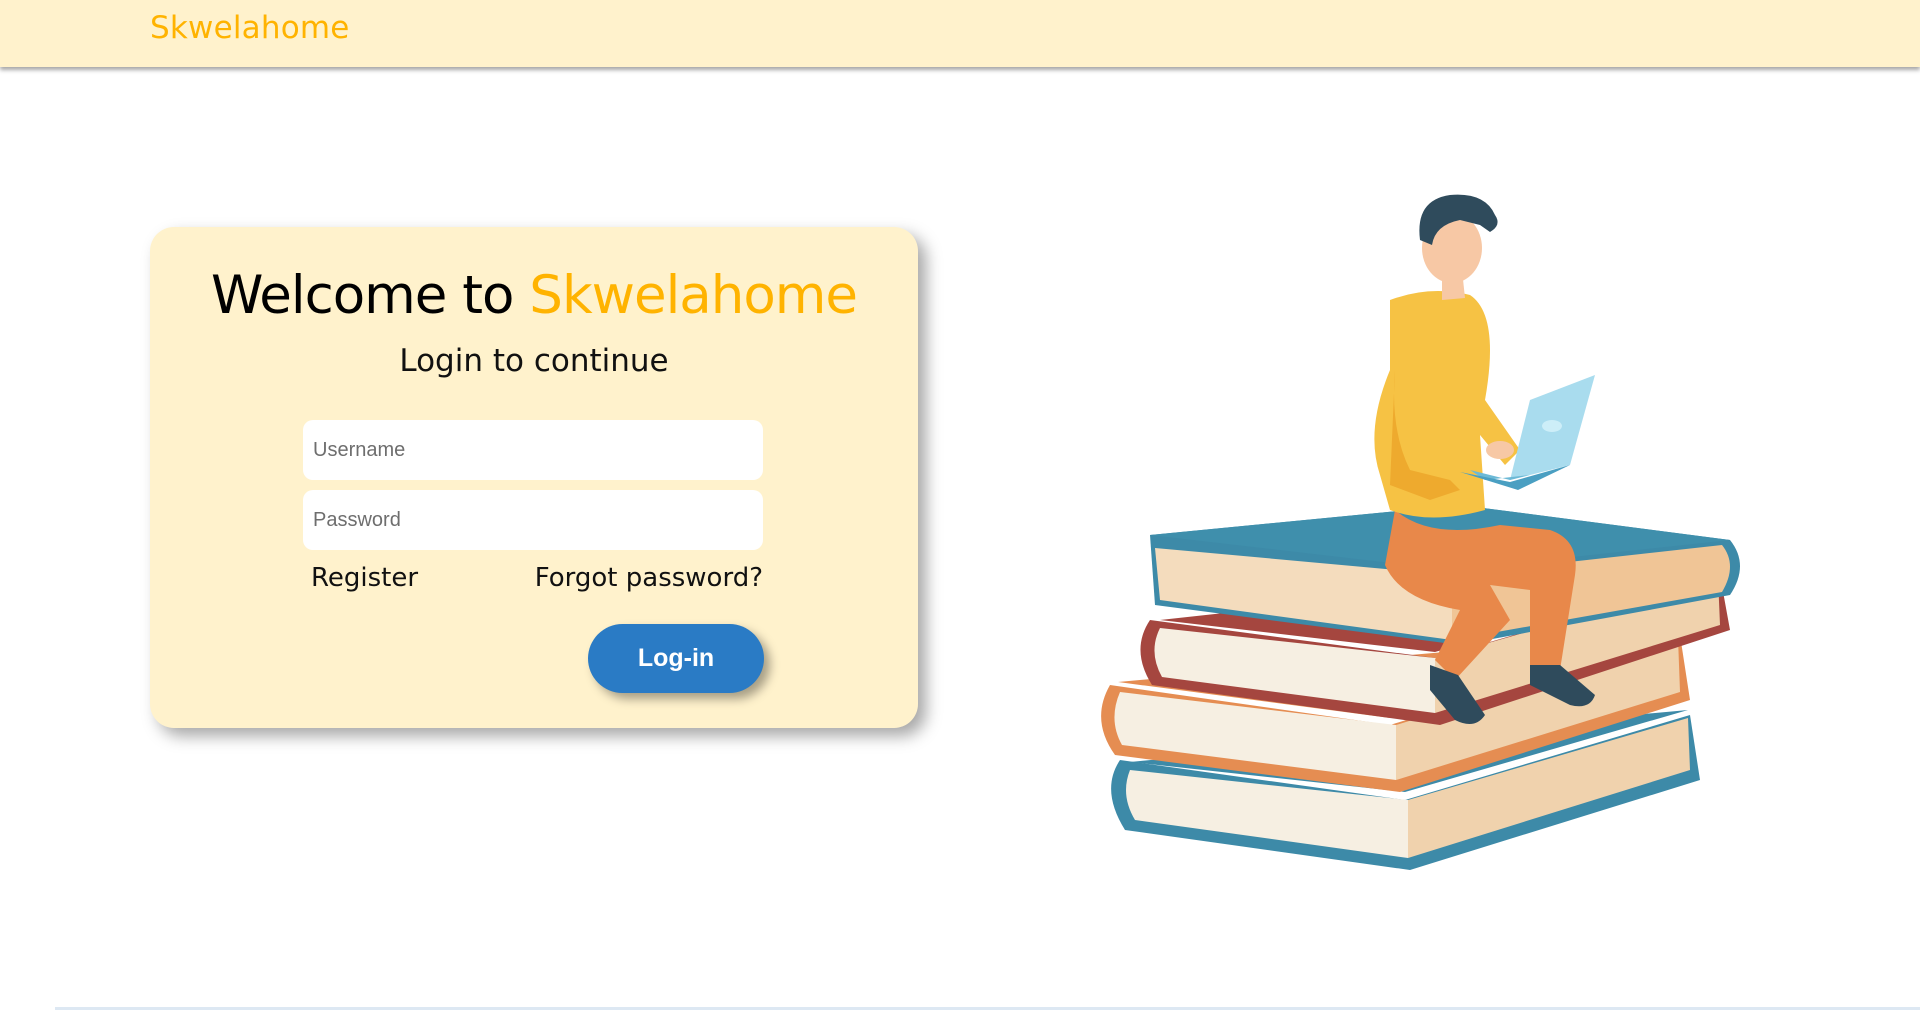 Image resolution: width=1920 pixels, height=1010 pixels. I want to click on top-navbar: Skwelahome, so click(960, 33).